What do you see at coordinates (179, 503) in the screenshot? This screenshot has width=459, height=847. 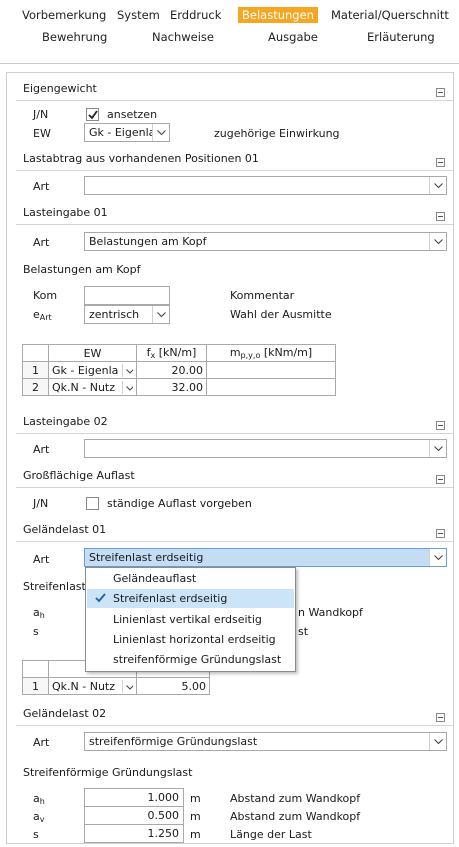 I see `auflast-label: ständige Auflast vorgeben` at bounding box center [179, 503].